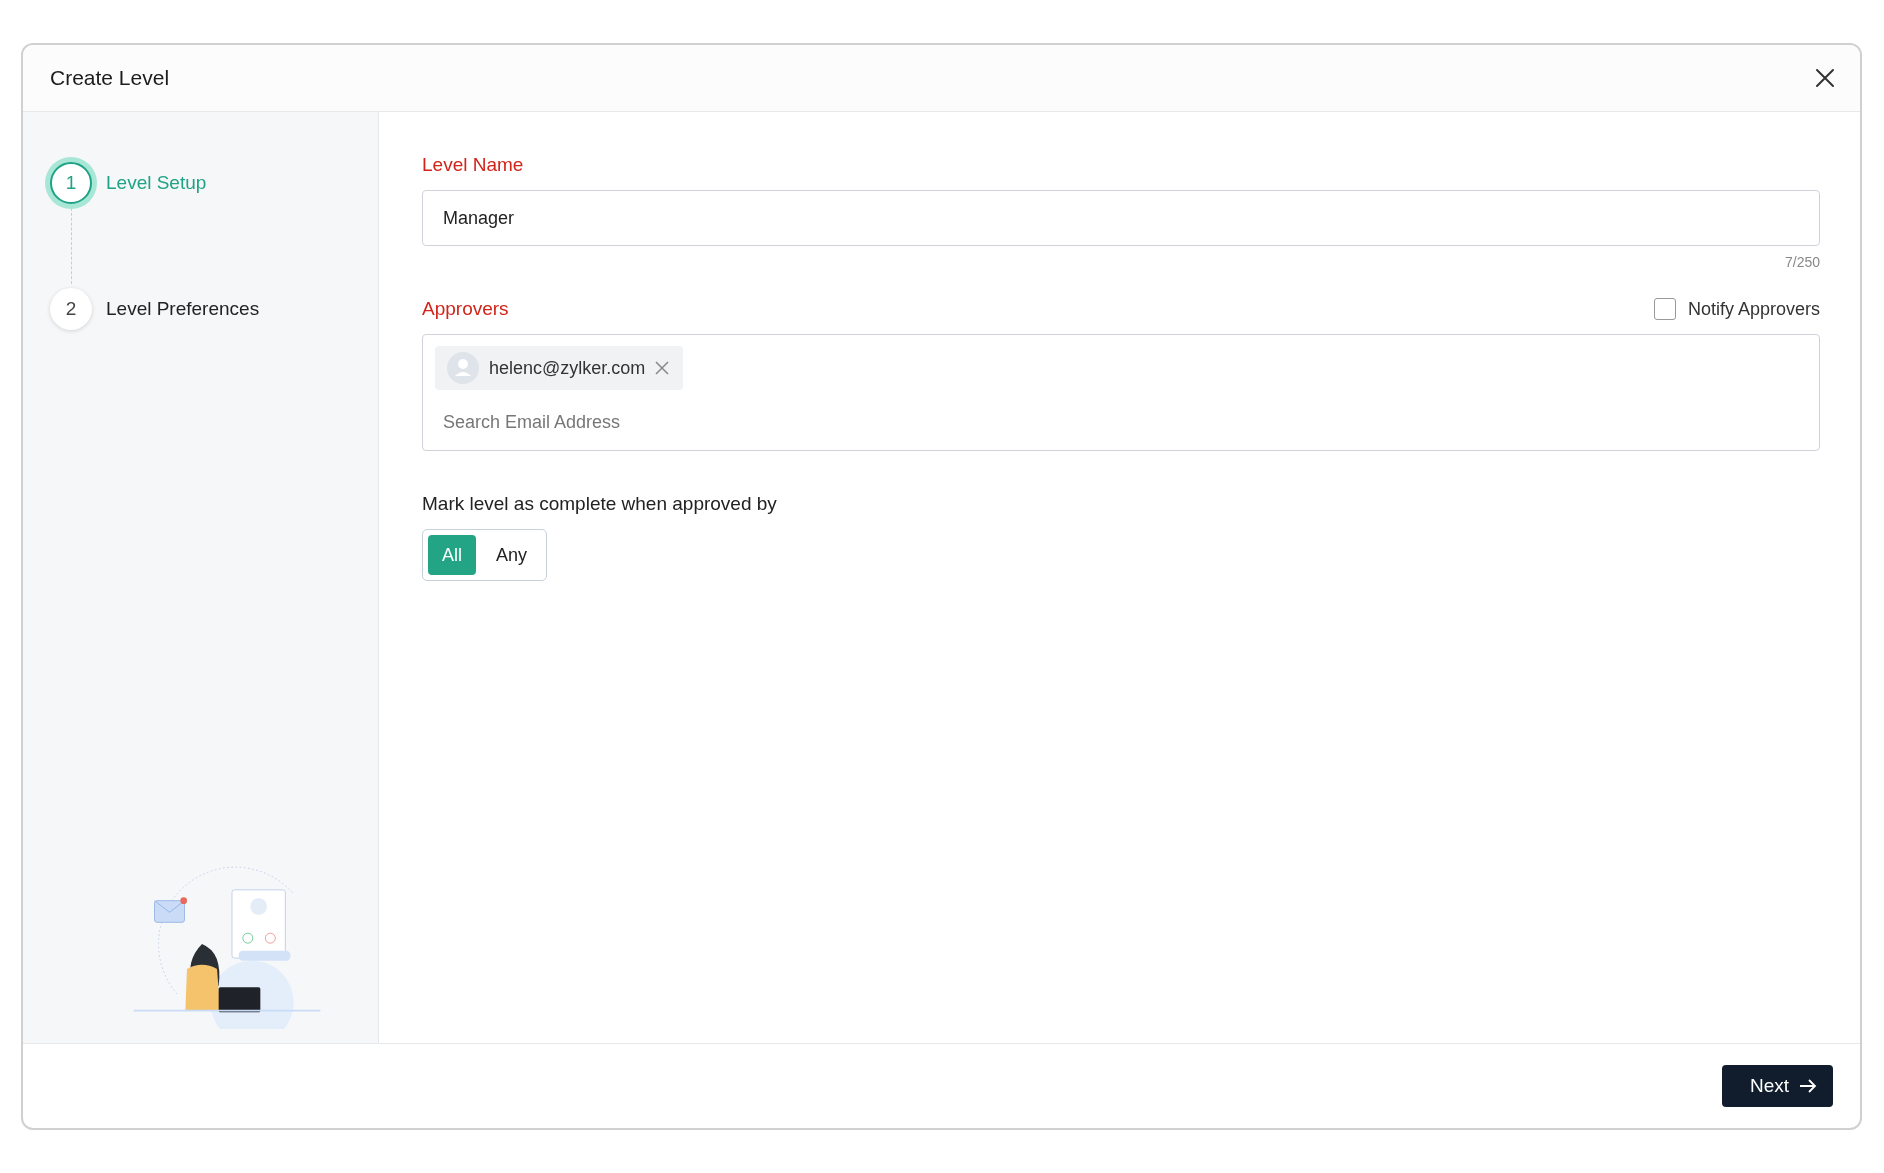 The image size is (1884, 1173). I want to click on step-number: 2, so click(71, 309).